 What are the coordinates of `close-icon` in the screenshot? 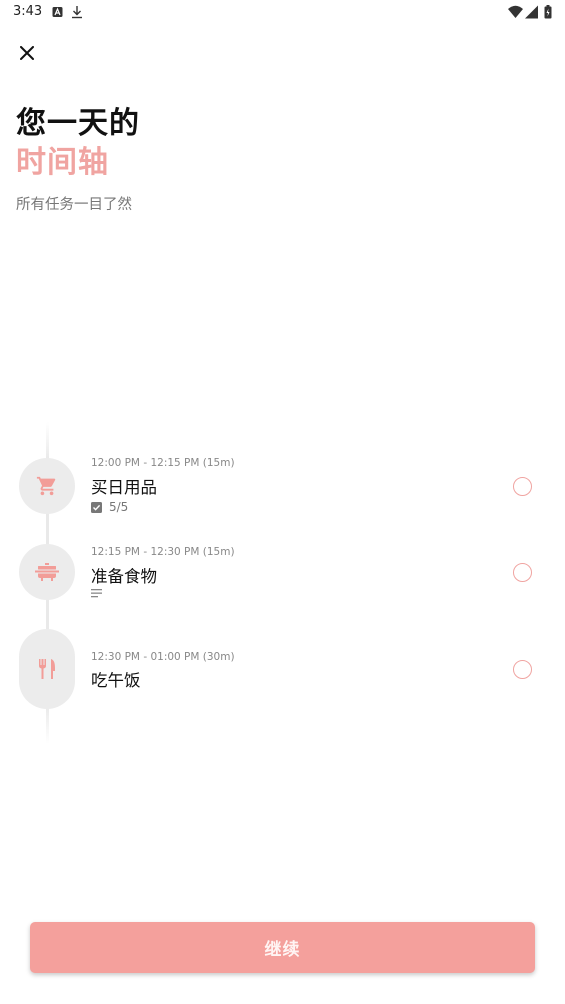 It's located at (27, 53).